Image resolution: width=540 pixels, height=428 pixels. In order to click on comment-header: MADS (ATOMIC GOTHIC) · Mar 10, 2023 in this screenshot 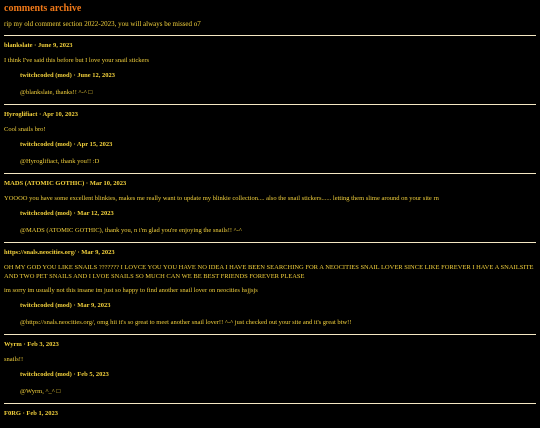, I will do `click(270, 183)`.